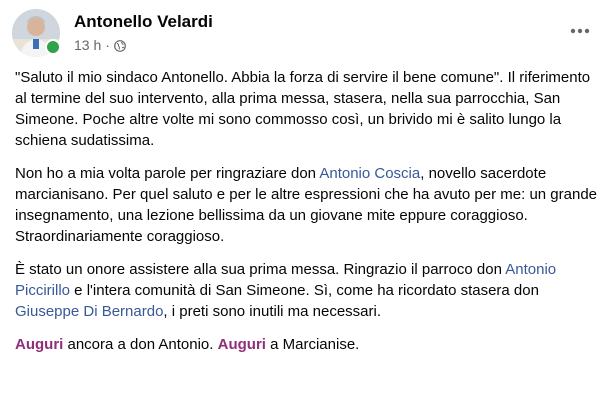 This screenshot has width=610, height=415. I want to click on globe-icon, so click(120, 45).